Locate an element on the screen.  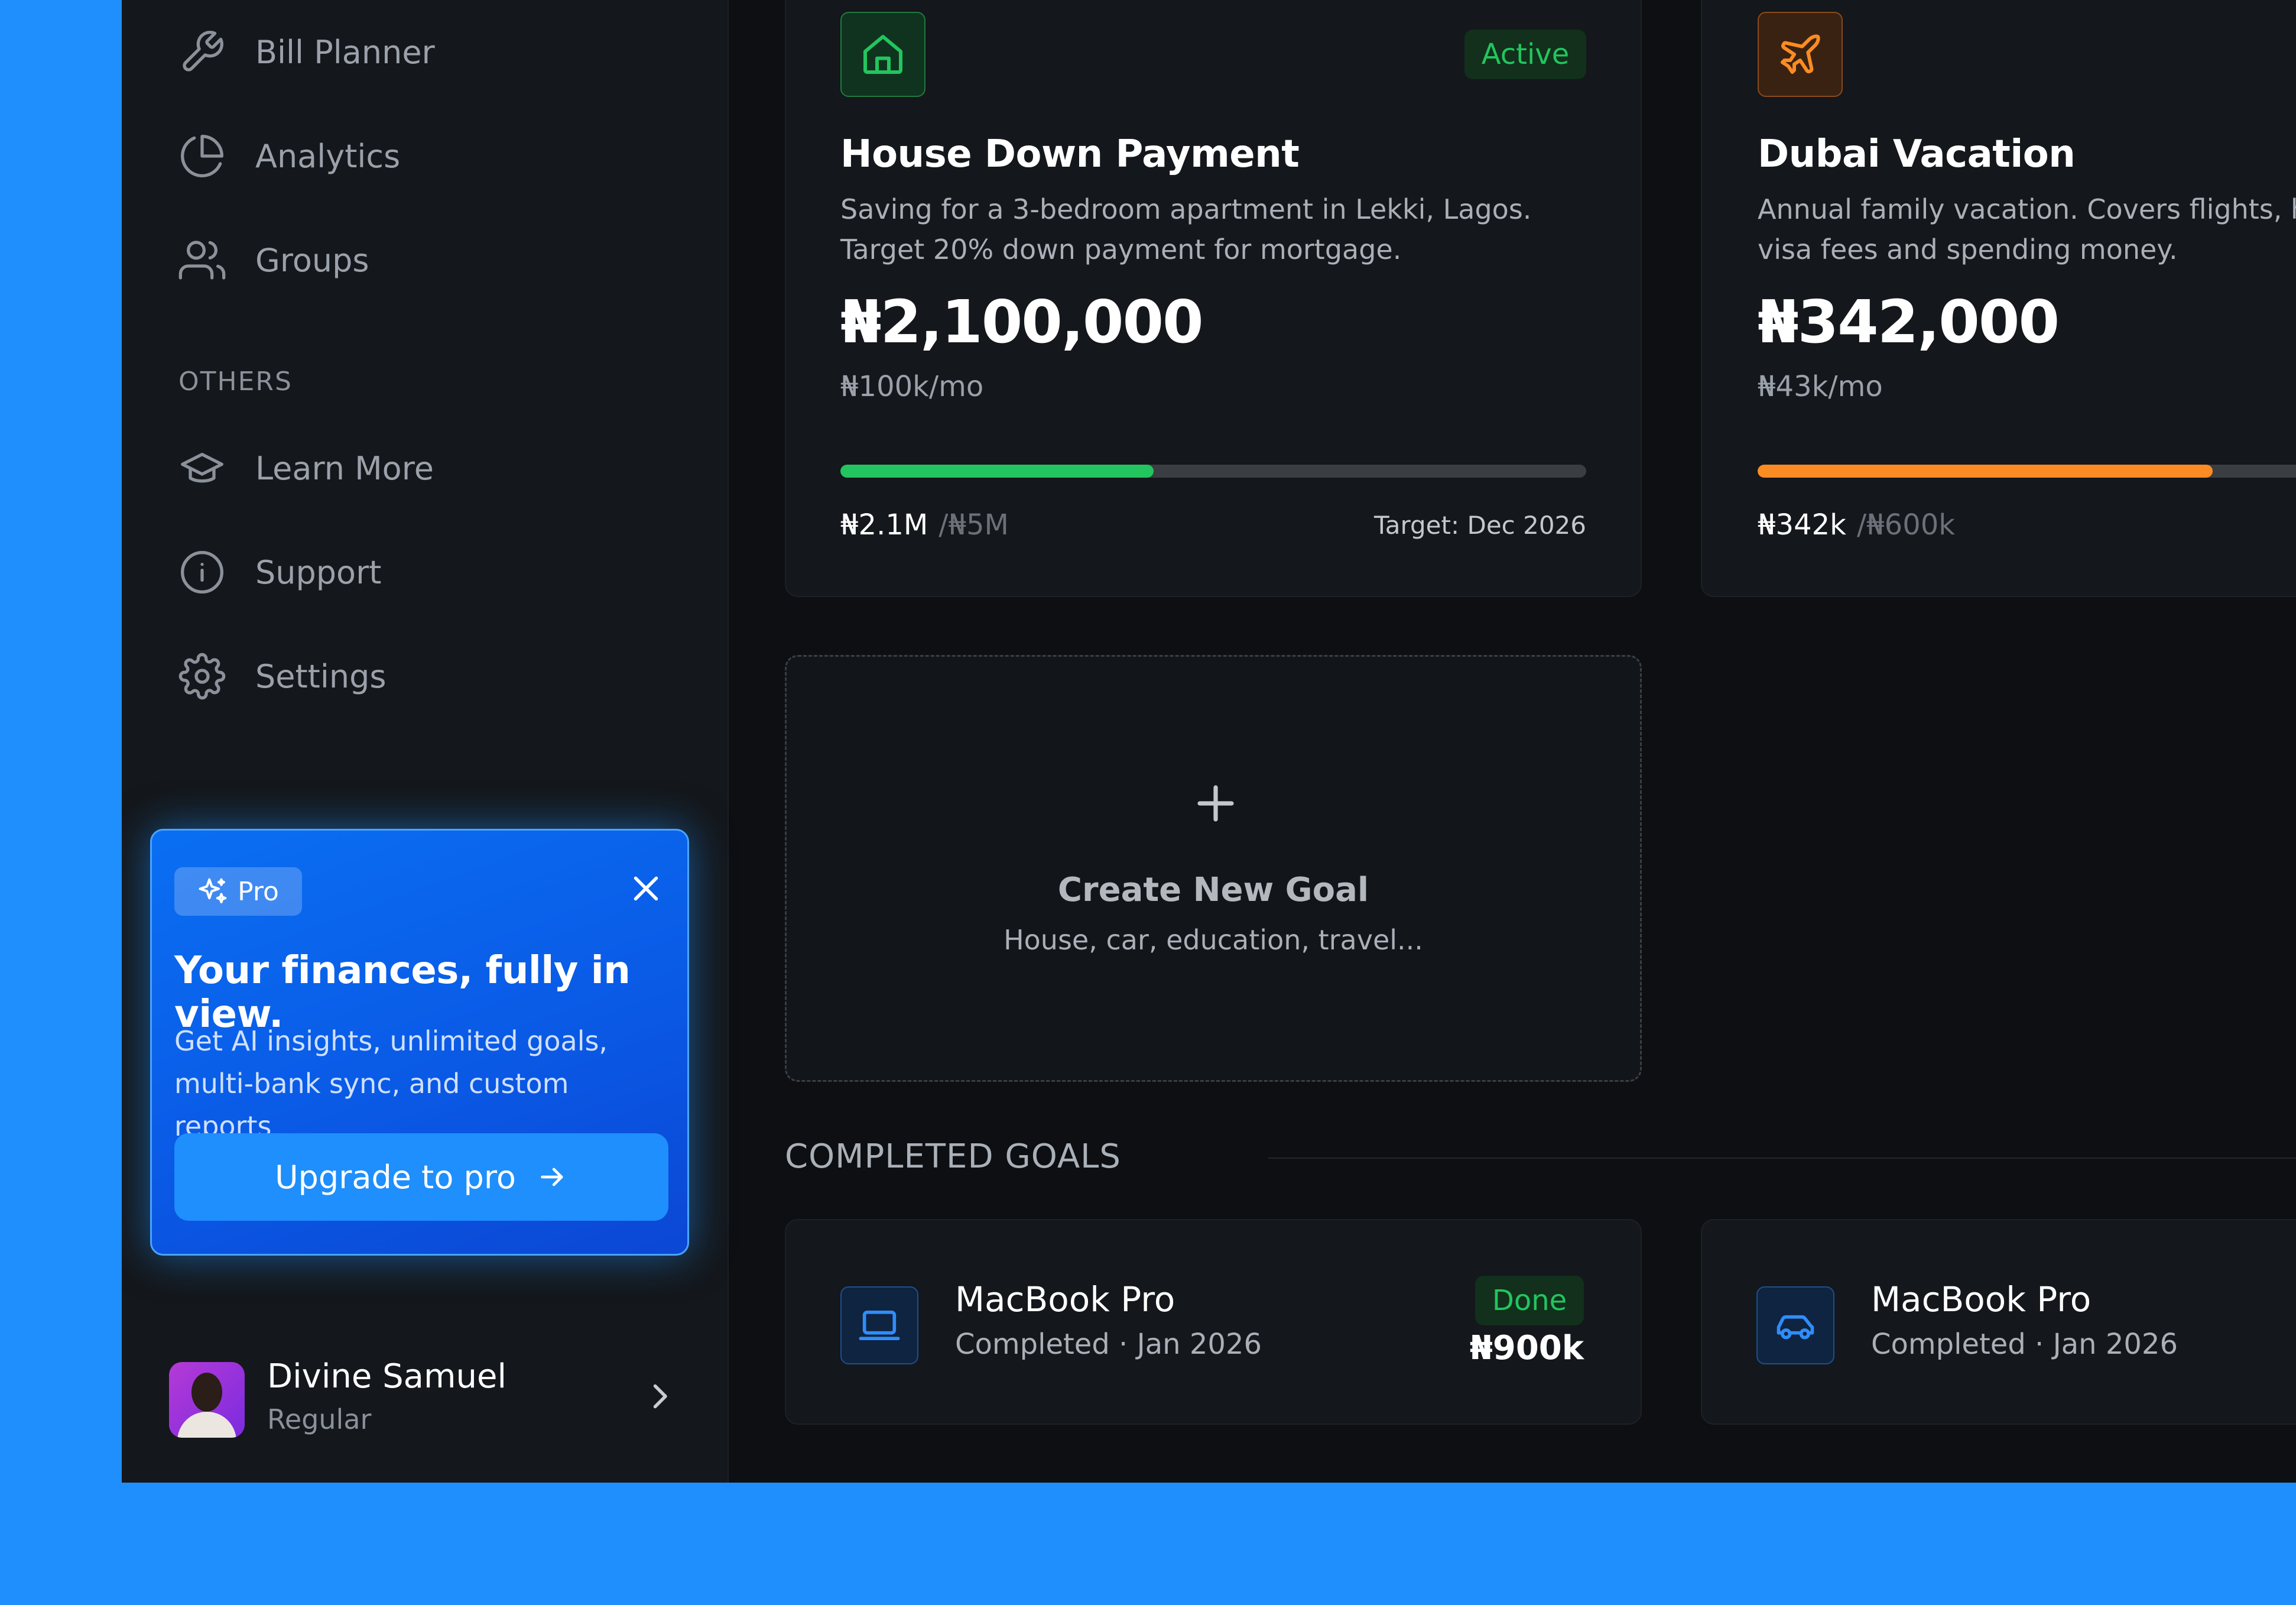
goal-description-line: Target 20% down payment for mortgage. is located at coordinates (1121, 250).